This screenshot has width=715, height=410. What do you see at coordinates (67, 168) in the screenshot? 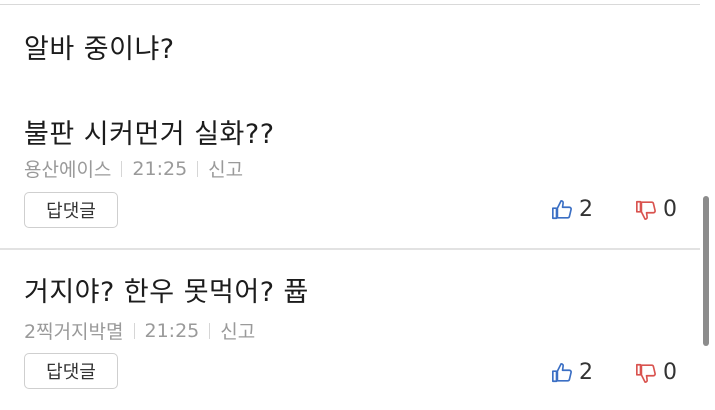
I see `comment-author: 용산에이스` at bounding box center [67, 168].